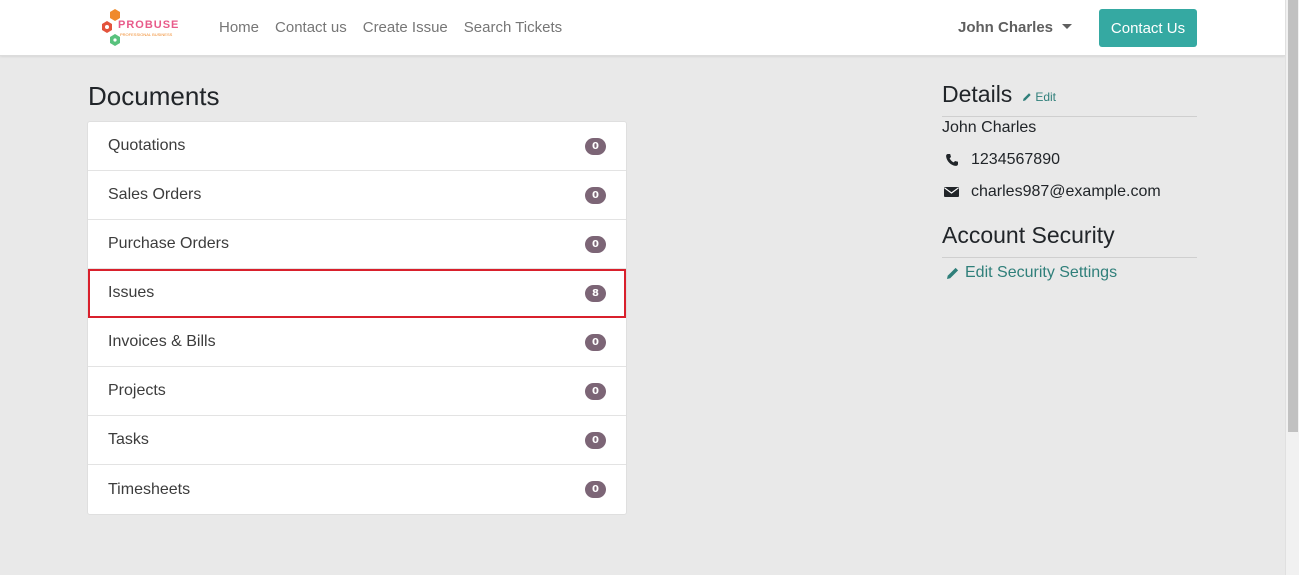  I want to click on phone-row: 1234567890, so click(1002, 160).